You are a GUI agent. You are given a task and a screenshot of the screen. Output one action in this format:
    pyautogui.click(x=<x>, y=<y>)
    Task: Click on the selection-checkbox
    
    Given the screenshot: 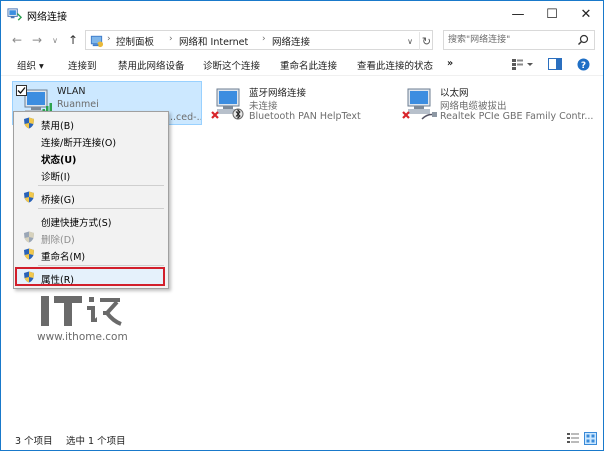 What is the action you would take?
    pyautogui.click(x=21, y=90)
    